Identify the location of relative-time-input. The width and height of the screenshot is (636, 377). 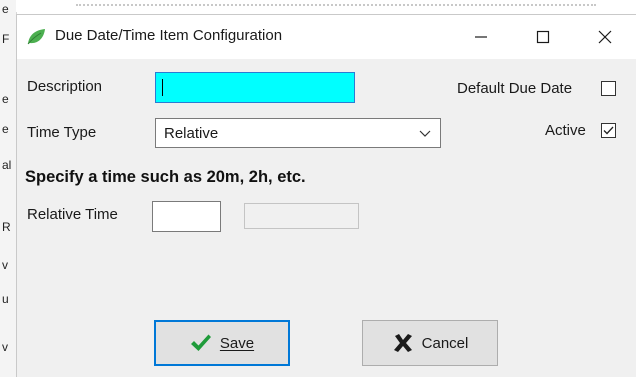
(186, 216).